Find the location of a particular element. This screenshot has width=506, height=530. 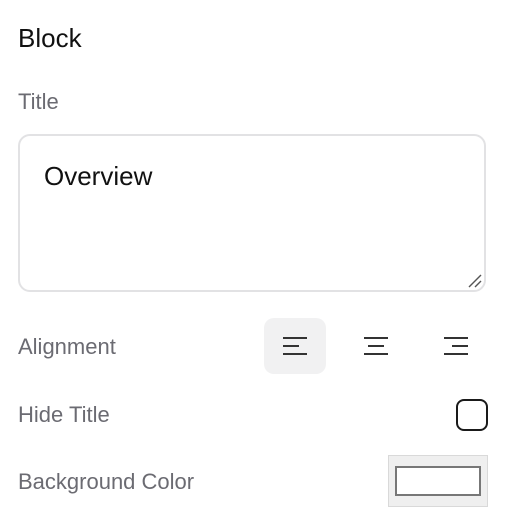

alignment-label: Alignment is located at coordinates (67, 346).